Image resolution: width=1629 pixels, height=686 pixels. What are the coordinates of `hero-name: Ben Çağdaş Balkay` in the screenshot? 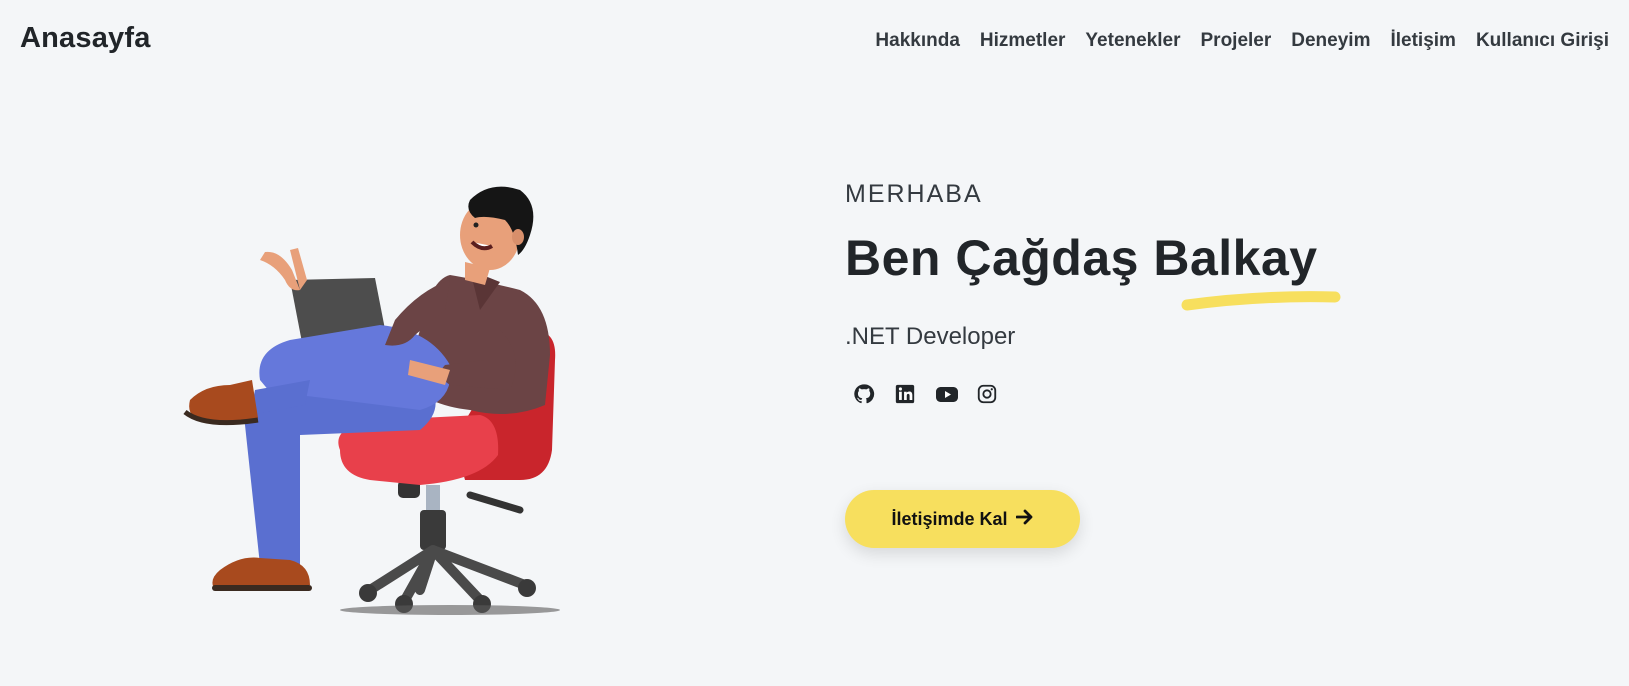 It's located at (1081, 258).